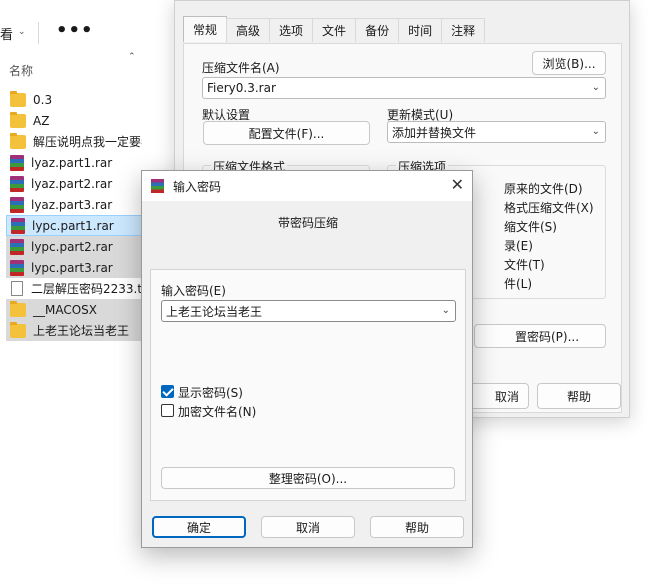 The image size is (666, 587). What do you see at coordinates (167, 410) in the screenshot?
I see `encrypt-file-names-checkbox` at bounding box center [167, 410].